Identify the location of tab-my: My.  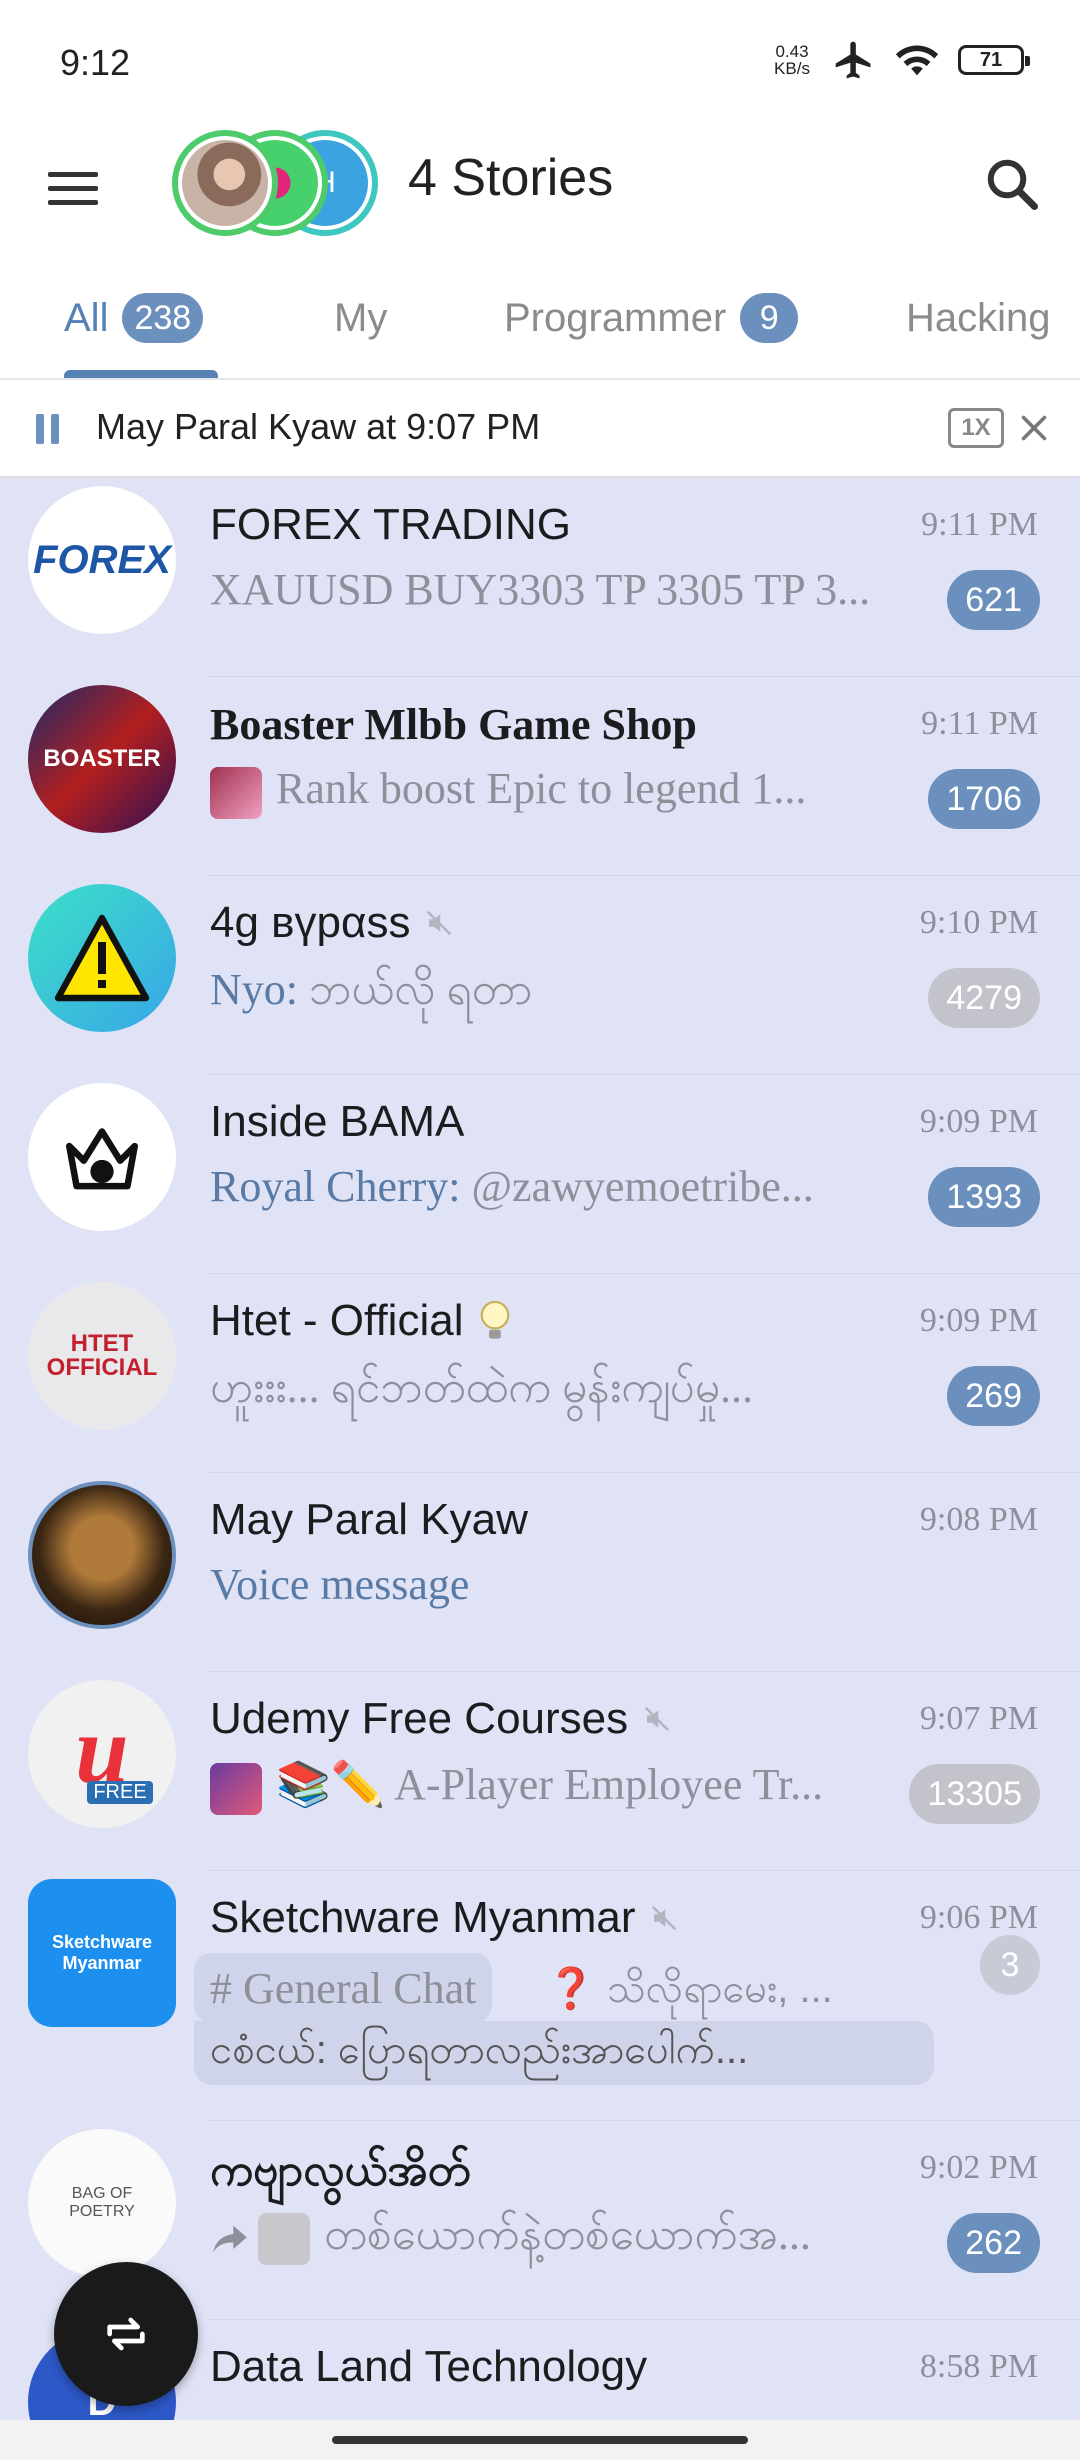
(360, 318).